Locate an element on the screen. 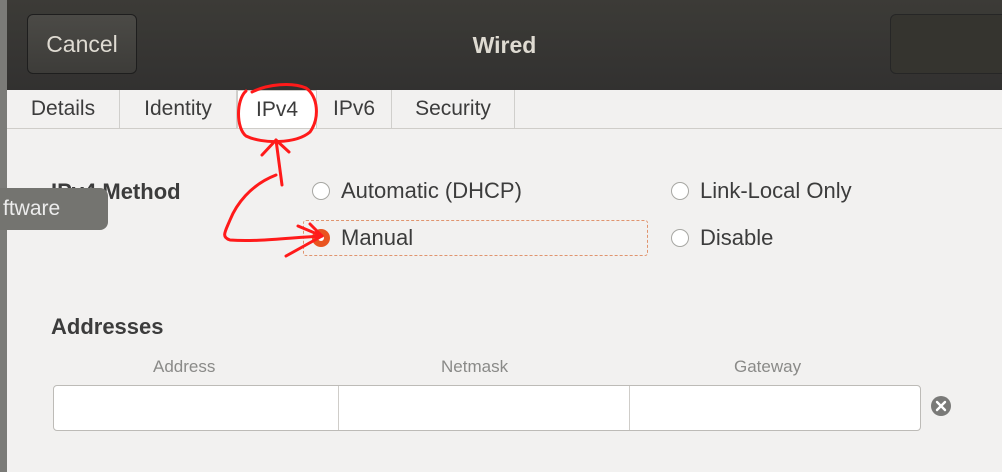 Image resolution: width=1002 pixels, height=472 pixels. dock-tooltip: ftware is located at coordinates (54, 209).